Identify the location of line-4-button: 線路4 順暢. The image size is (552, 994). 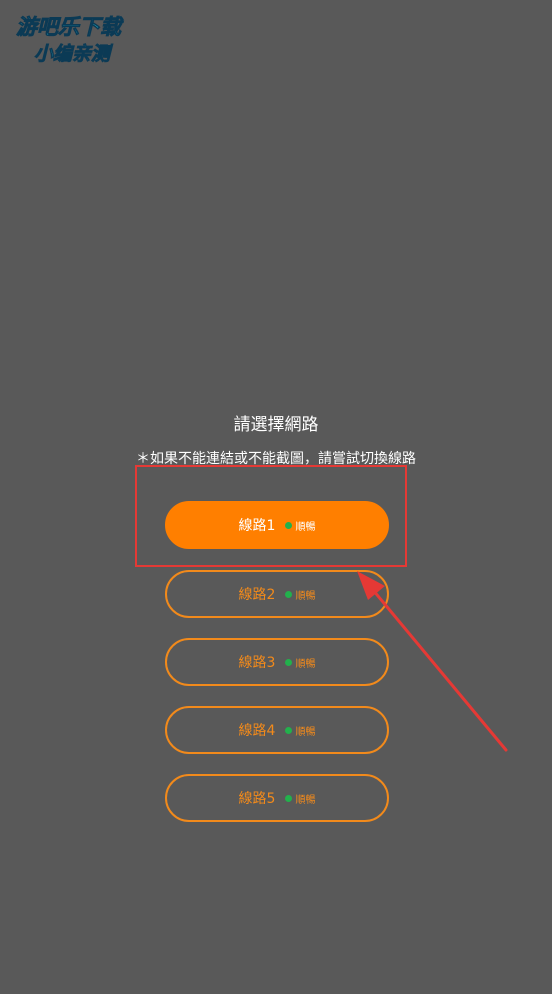
(277, 730).